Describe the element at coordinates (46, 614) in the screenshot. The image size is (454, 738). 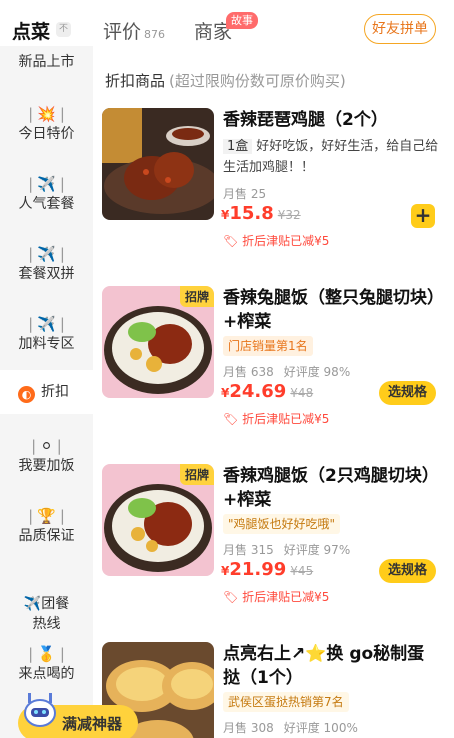
I see `sidebar-item-label: ✈️团餐 热线` at that location.